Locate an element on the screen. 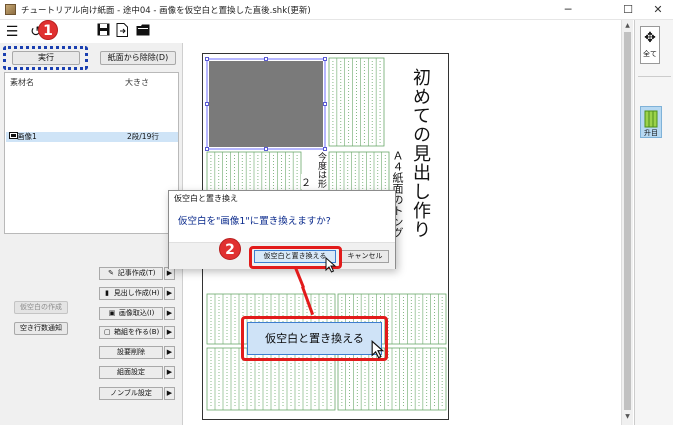 This screenshot has height=425, width=673. menu-icon: ☰ is located at coordinates (12, 32).